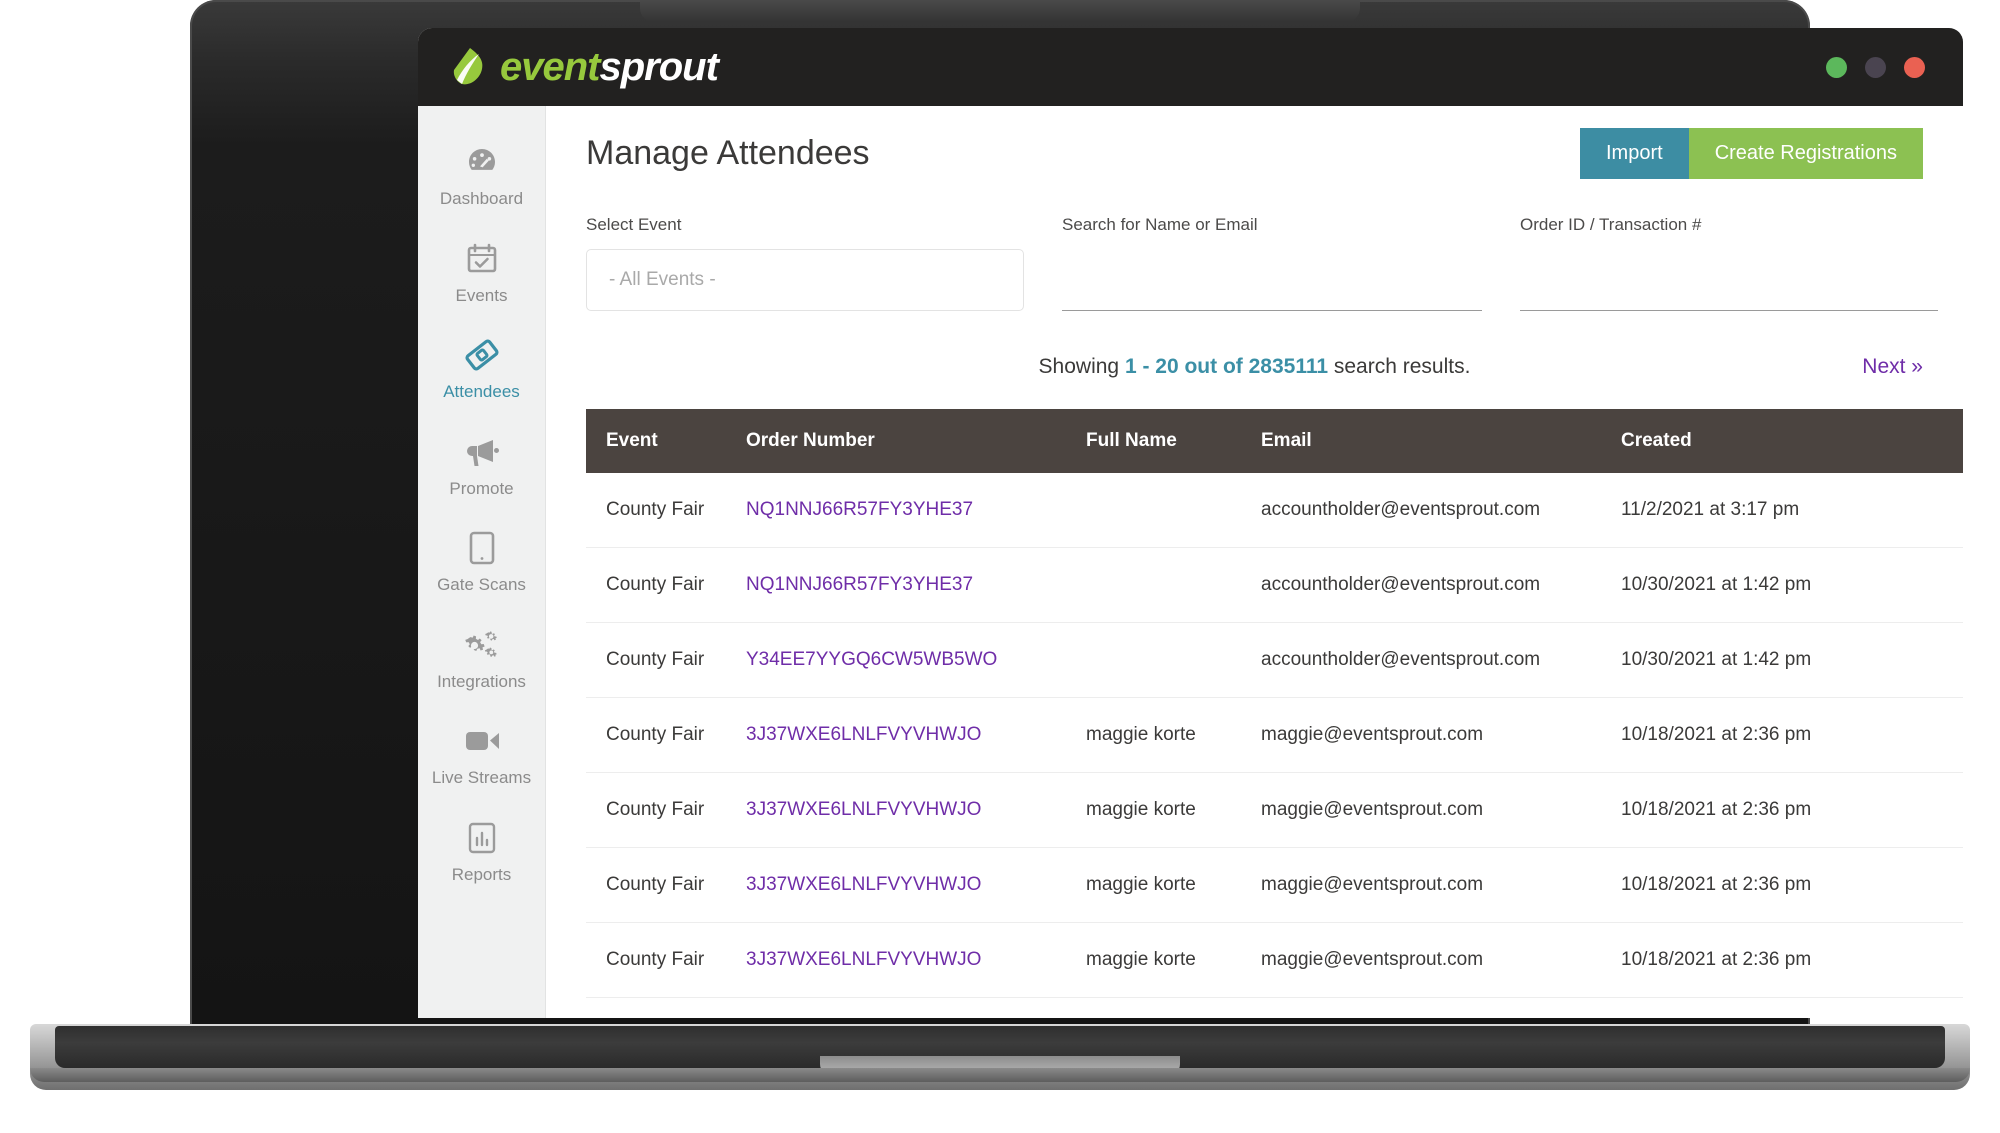  What do you see at coordinates (1272, 280) in the screenshot?
I see `search-name-email-input` at bounding box center [1272, 280].